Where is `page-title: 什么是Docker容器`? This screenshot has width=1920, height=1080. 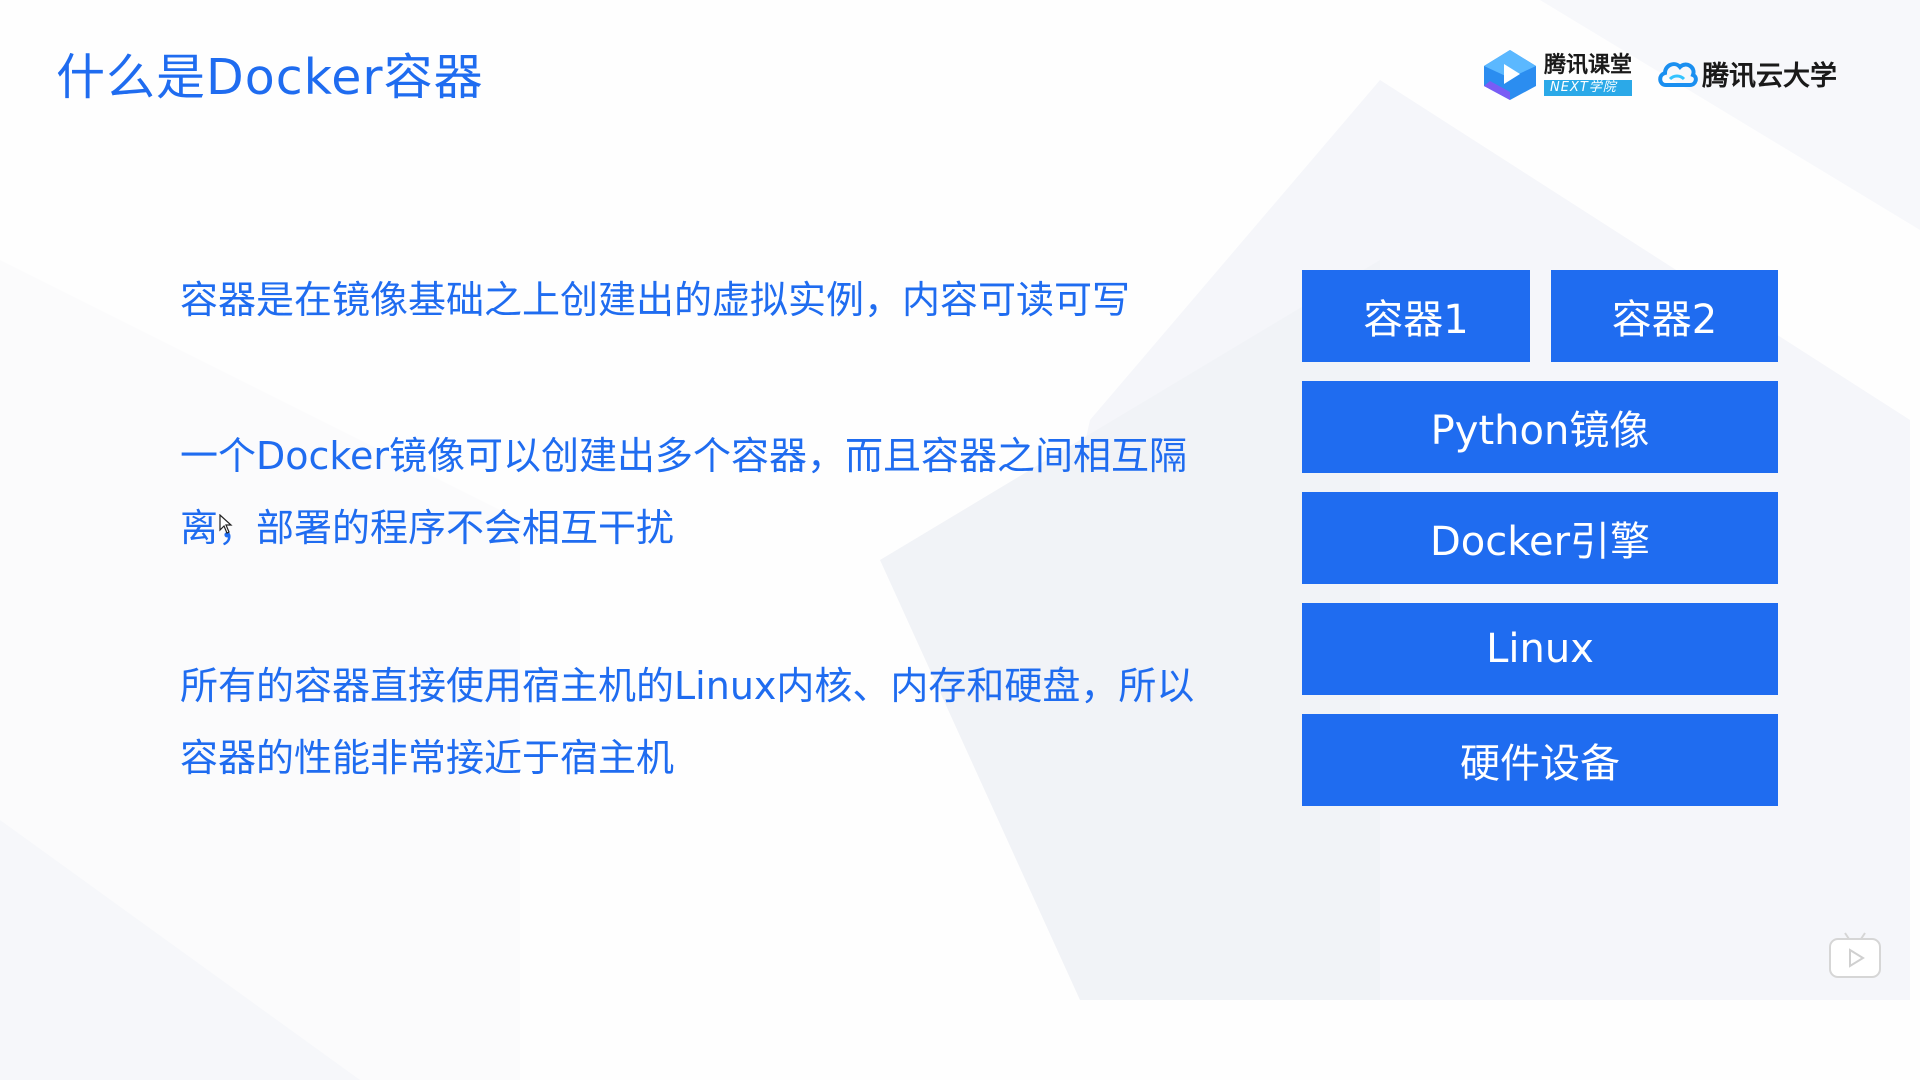
page-title: 什么是Docker容器 is located at coordinates (270, 77).